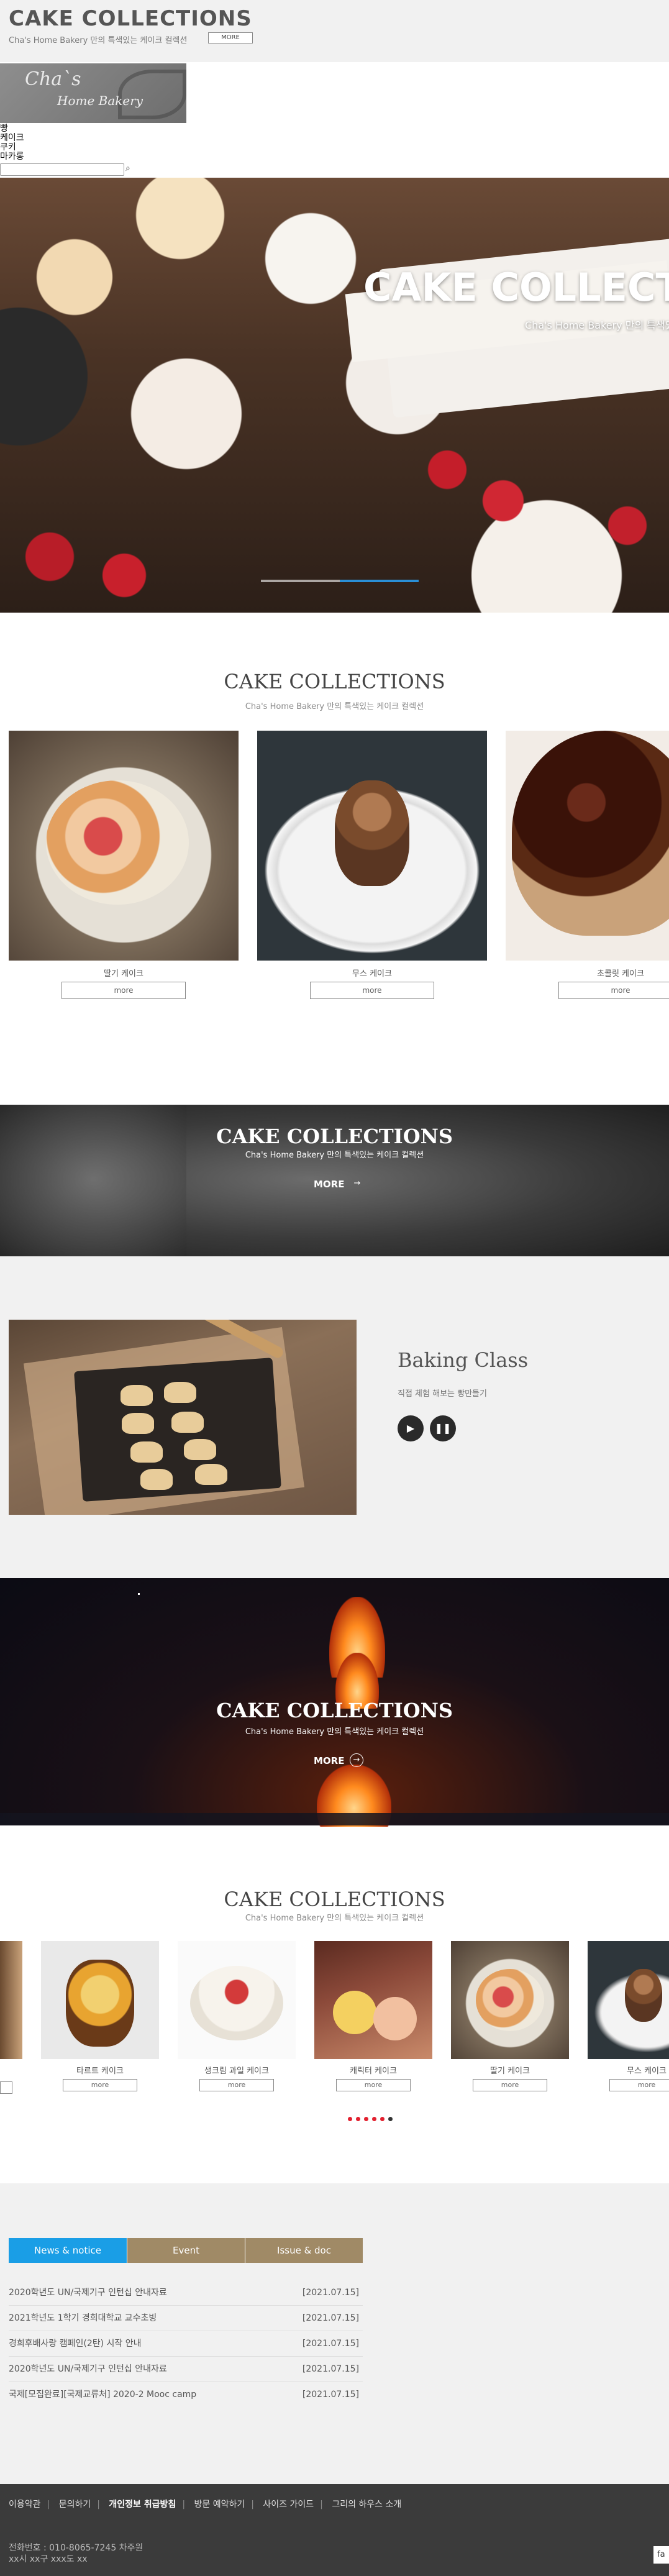 The image size is (669, 2576). Describe the element at coordinates (510, 2071) in the screenshot. I see `slide-card-name: 딸기 케이크` at that location.